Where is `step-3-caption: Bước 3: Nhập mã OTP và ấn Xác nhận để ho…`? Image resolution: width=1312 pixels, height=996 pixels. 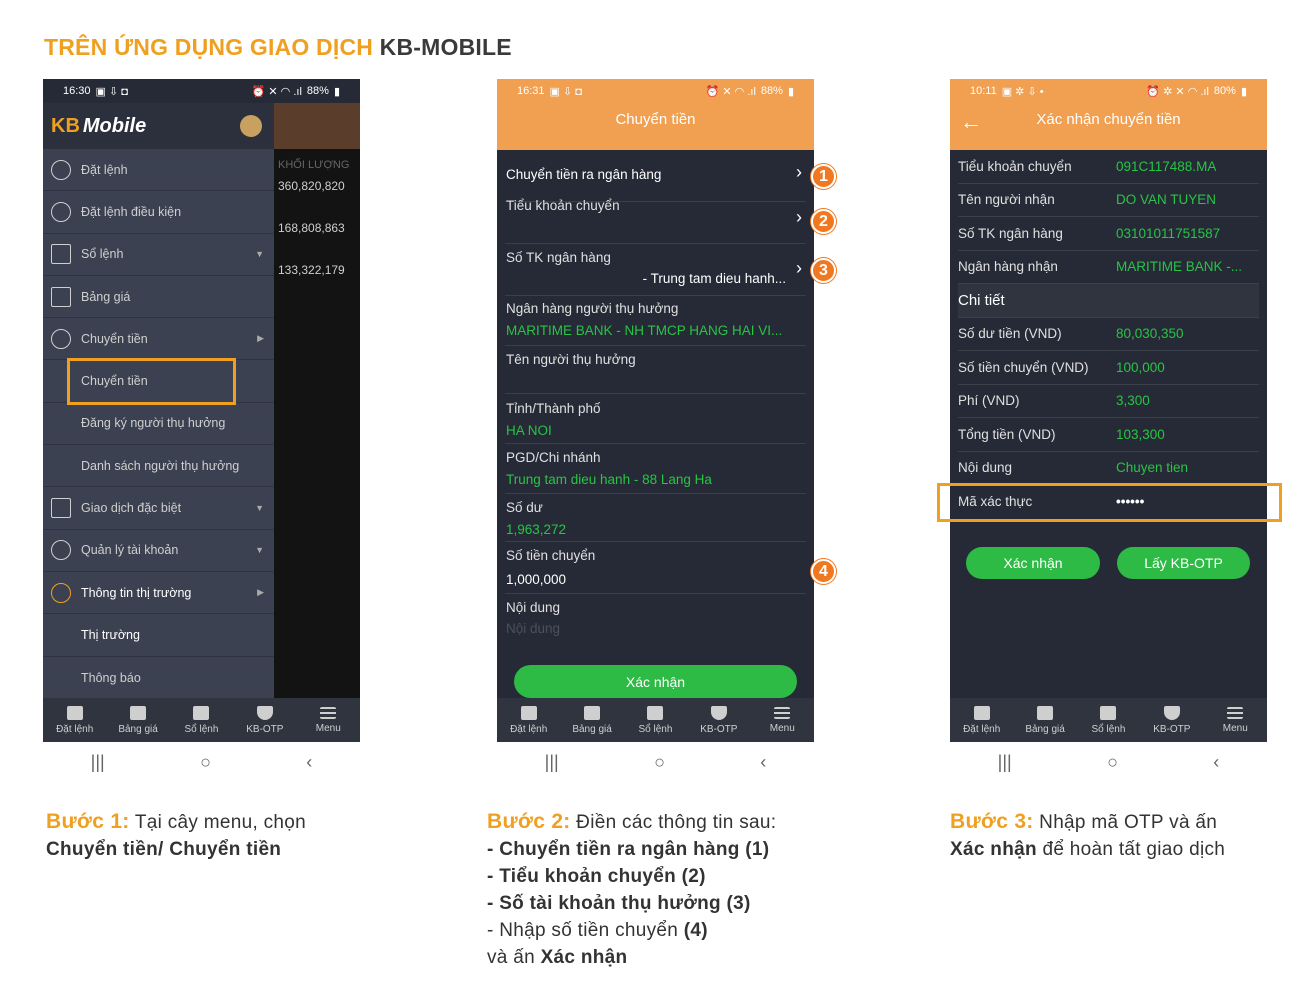
step-3-caption: Bước 3: Nhập mã OTP và ấn Xác nhận để ho… is located at coordinates (1088, 835).